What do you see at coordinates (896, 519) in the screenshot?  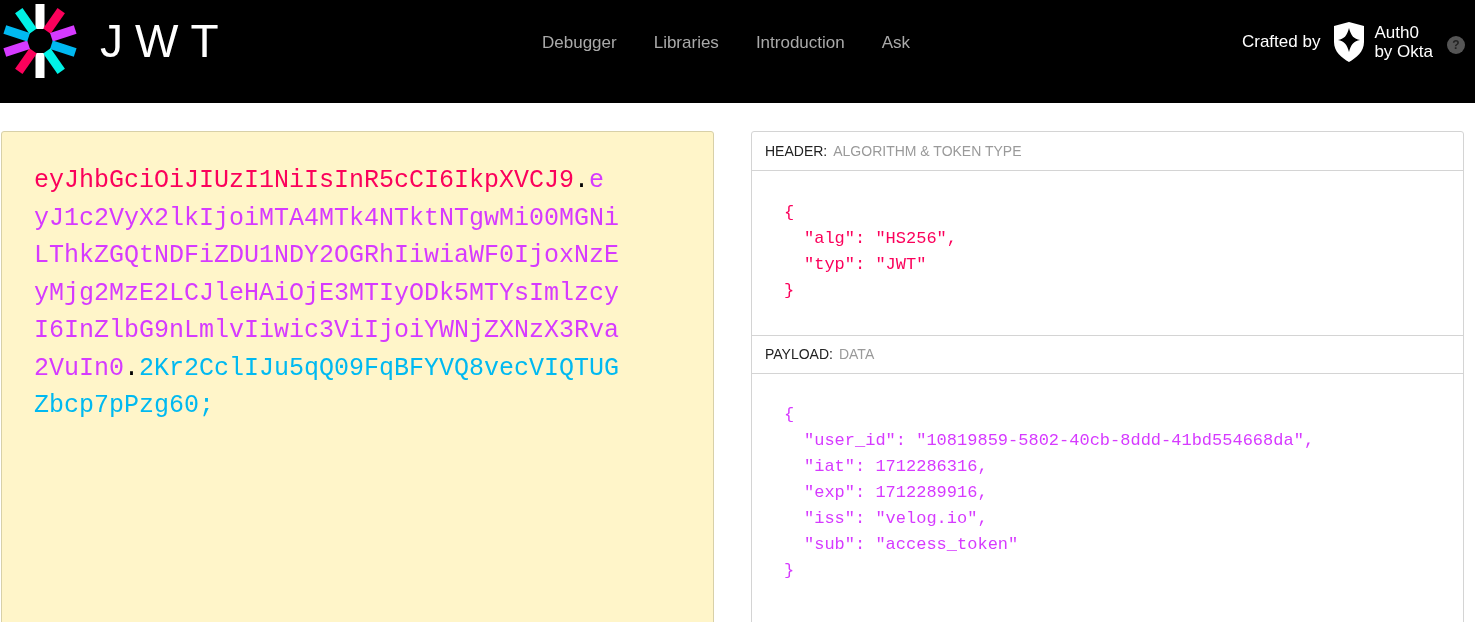 I see `code-line: "iss": "velog.io",` at bounding box center [896, 519].